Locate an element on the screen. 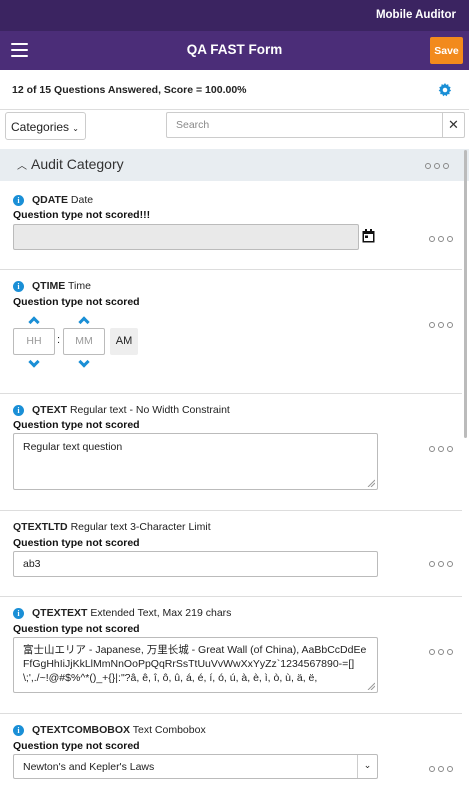  hour-down-icon is located at coordinates (34, 362).